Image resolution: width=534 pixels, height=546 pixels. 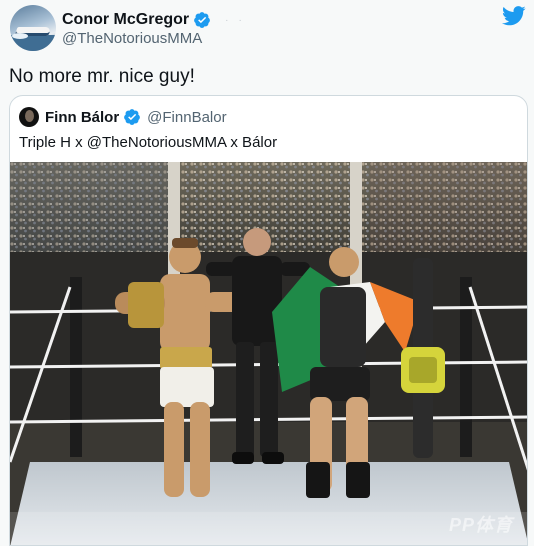 What do you see at coordinates (125, 20) in the screenshot?
I see `author-display-name: Conor McGregor` at bounding box center [125, 20].